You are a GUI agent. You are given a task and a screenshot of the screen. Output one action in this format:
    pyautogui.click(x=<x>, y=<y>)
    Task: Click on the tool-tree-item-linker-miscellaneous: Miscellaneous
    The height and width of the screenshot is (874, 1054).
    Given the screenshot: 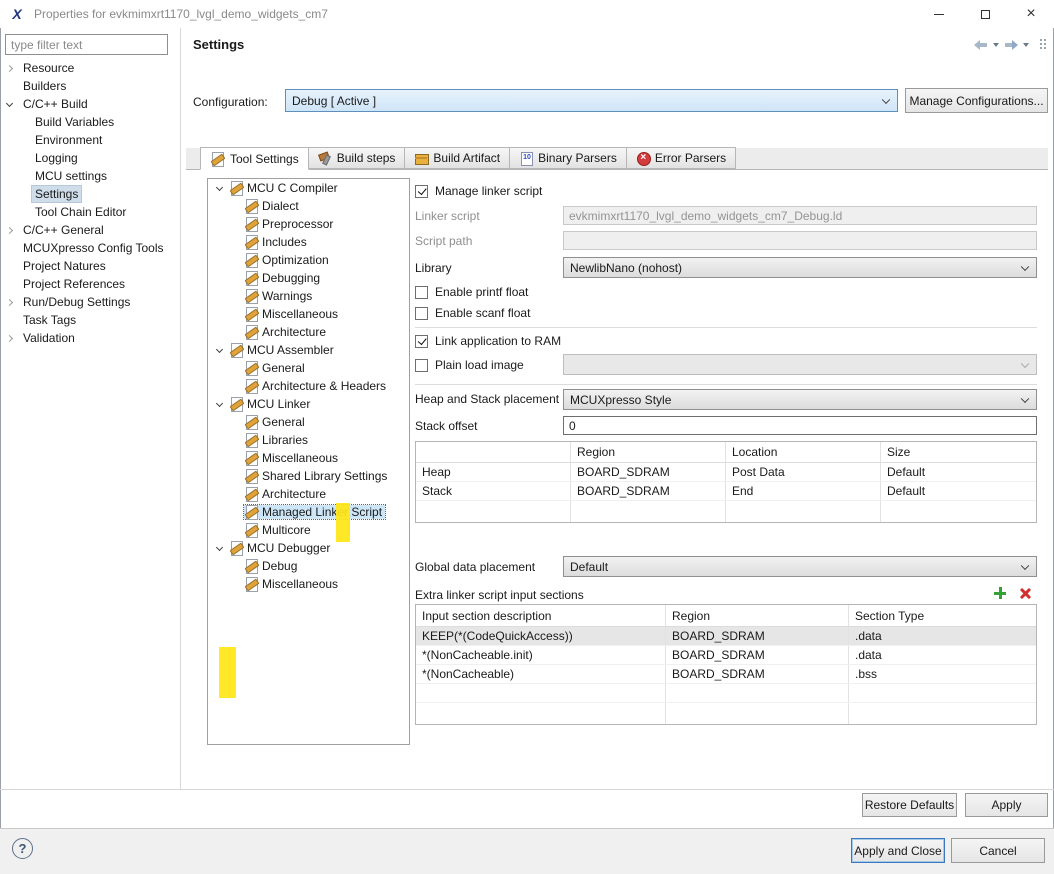 What is the action you would take?
    pyautogui.click(x=308, y=458)
    